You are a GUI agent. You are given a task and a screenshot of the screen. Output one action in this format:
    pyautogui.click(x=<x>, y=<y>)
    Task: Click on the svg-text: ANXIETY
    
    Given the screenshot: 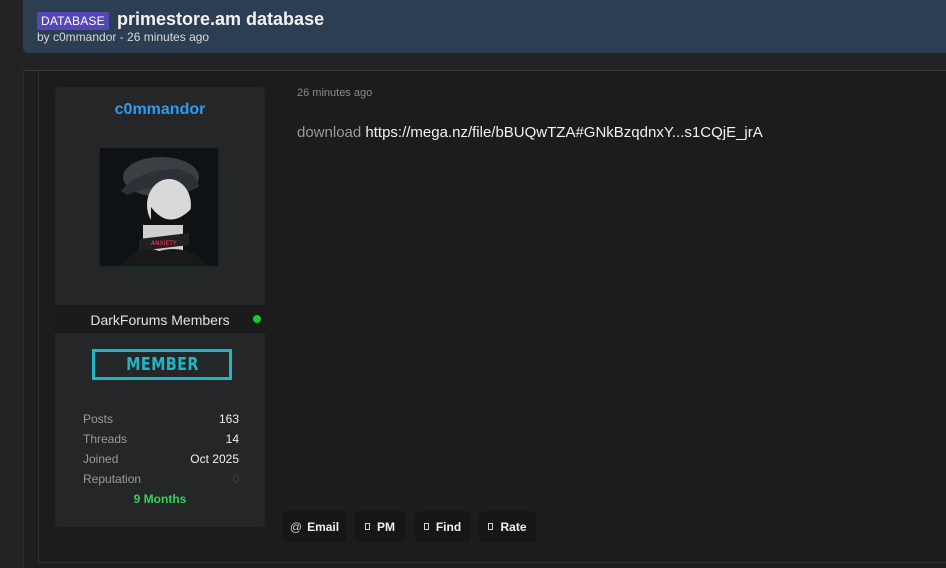 What is the action you would take?
    pyautogui.click(x=164, y=243)
    